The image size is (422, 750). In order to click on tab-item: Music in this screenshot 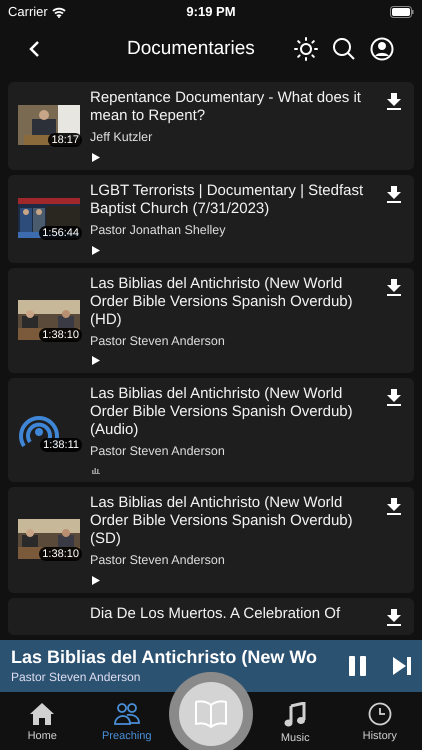, I will do `click(295, 721)`.